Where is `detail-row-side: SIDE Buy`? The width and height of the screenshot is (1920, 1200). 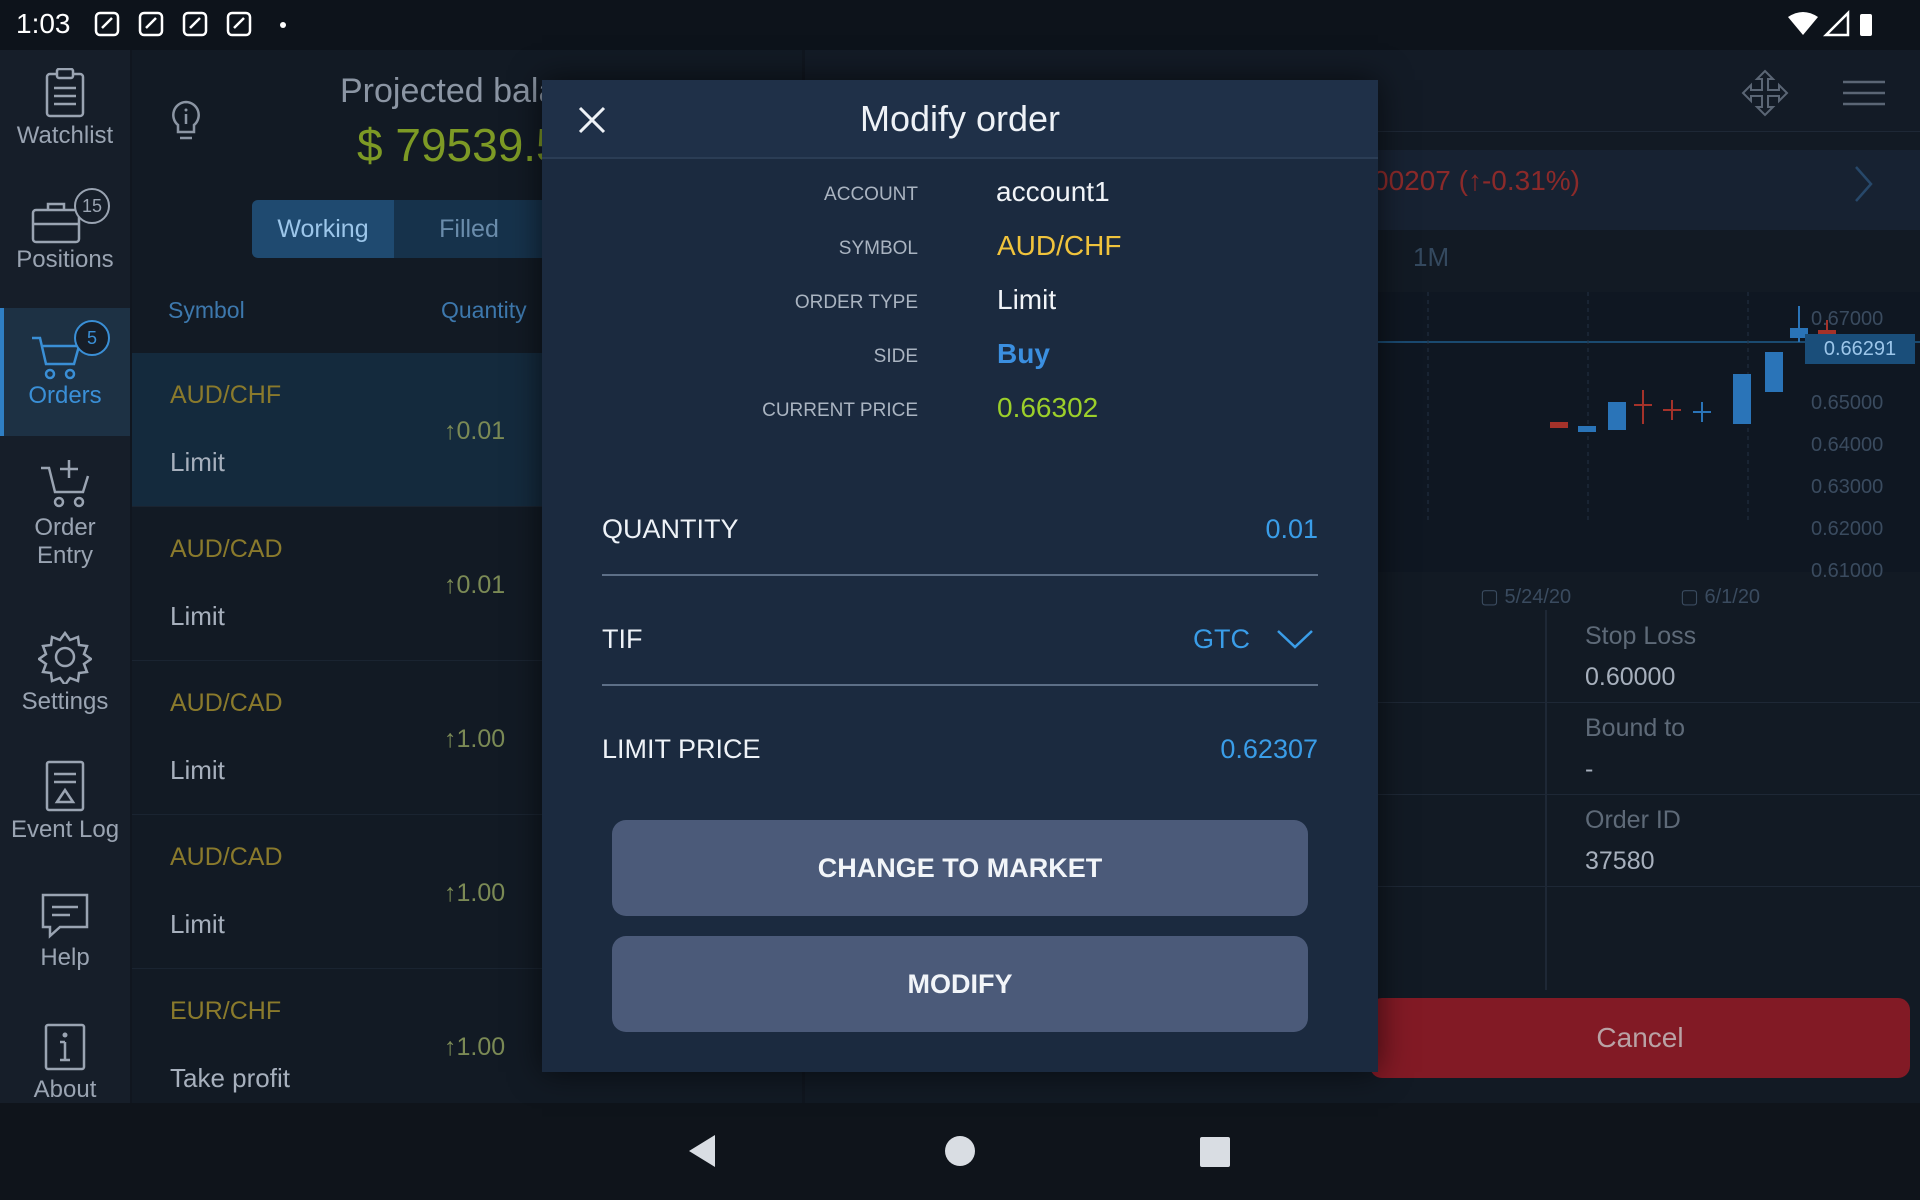 detail-row-side: SIDE Buy is located at coordinates (960, 358).